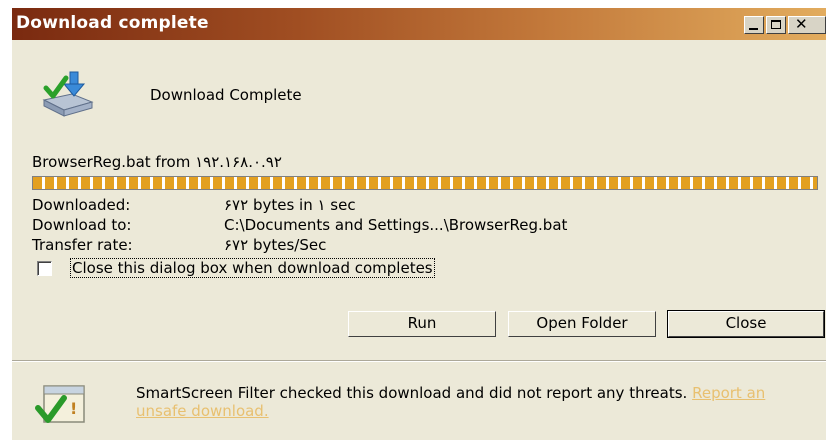  I want to click on source-text: BrowserReg.bat from ۱۹۲.۱۶۸.۰.۹۲, so click(157, 162).